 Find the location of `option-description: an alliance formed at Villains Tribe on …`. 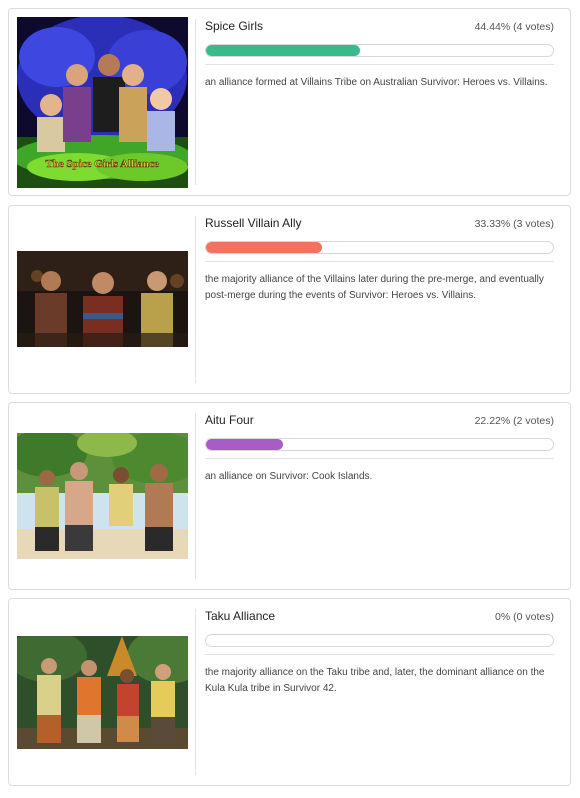

option-description: an alliance formed at Villains Tribe on … is located at coordinates (376, 82).